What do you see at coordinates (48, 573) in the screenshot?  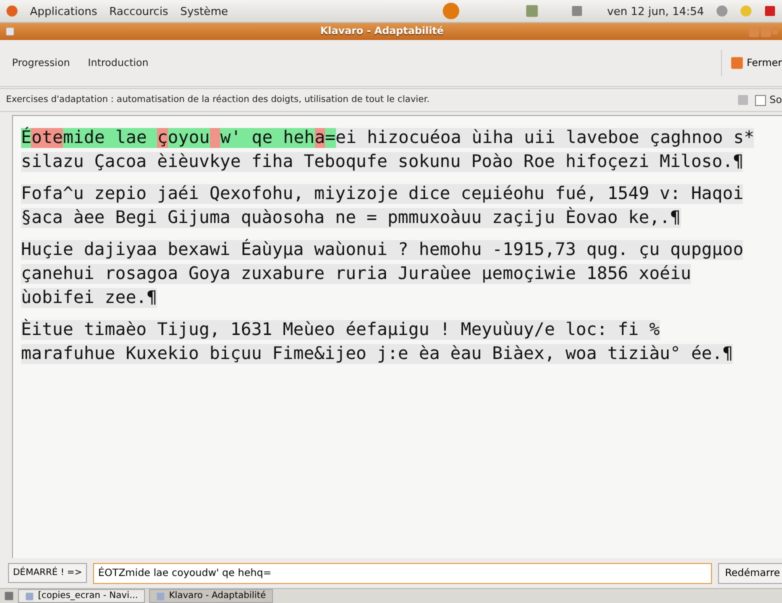 I see `status-label: DÉMARRÉ ! =>` at bounding box center [48, 573].